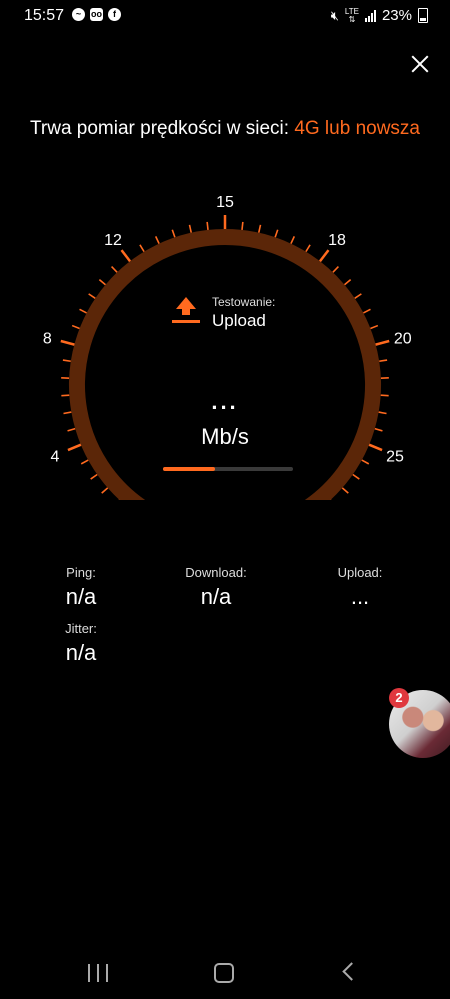 The width and height of the screenshot is (450, 999). Describe the element at coordinates (351, 11) in the screenshot. I see `network-type: LTE` at that location.